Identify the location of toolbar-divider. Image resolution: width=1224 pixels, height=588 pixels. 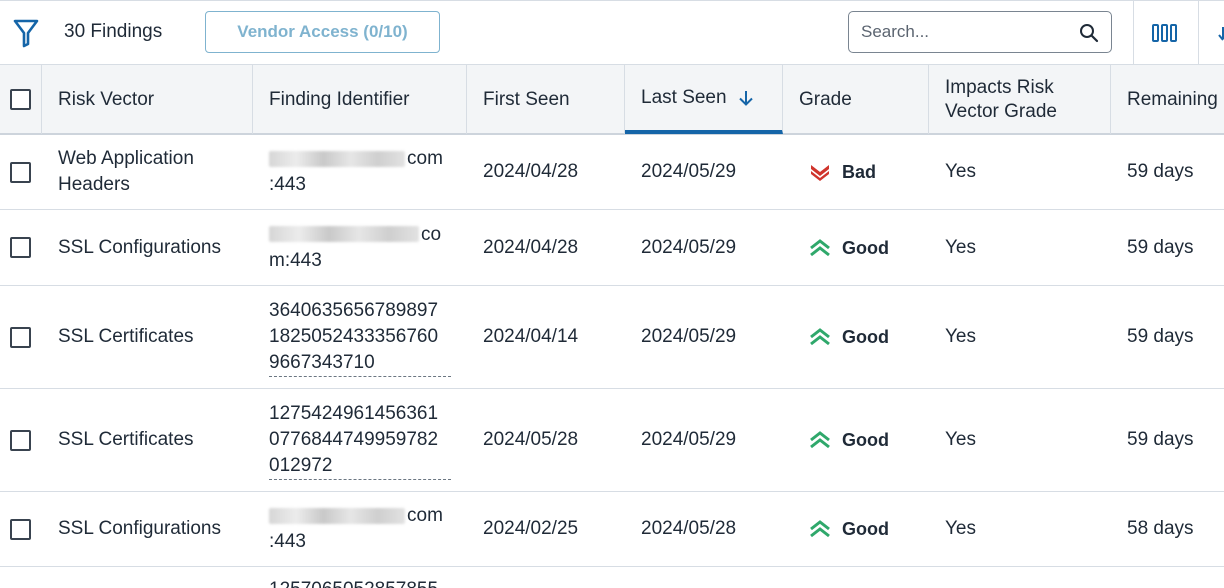
(1198, 33).